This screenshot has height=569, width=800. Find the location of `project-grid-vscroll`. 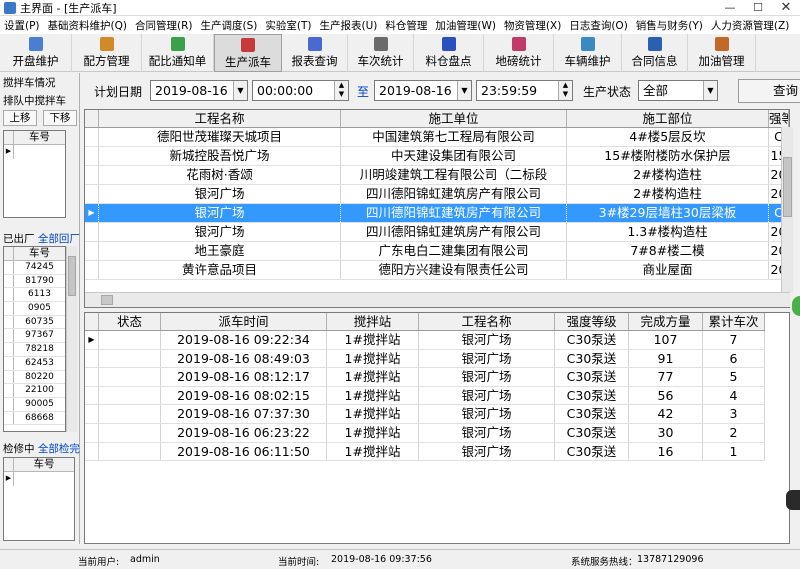

project-grid-vscroll is located at coordinates (787, 210).